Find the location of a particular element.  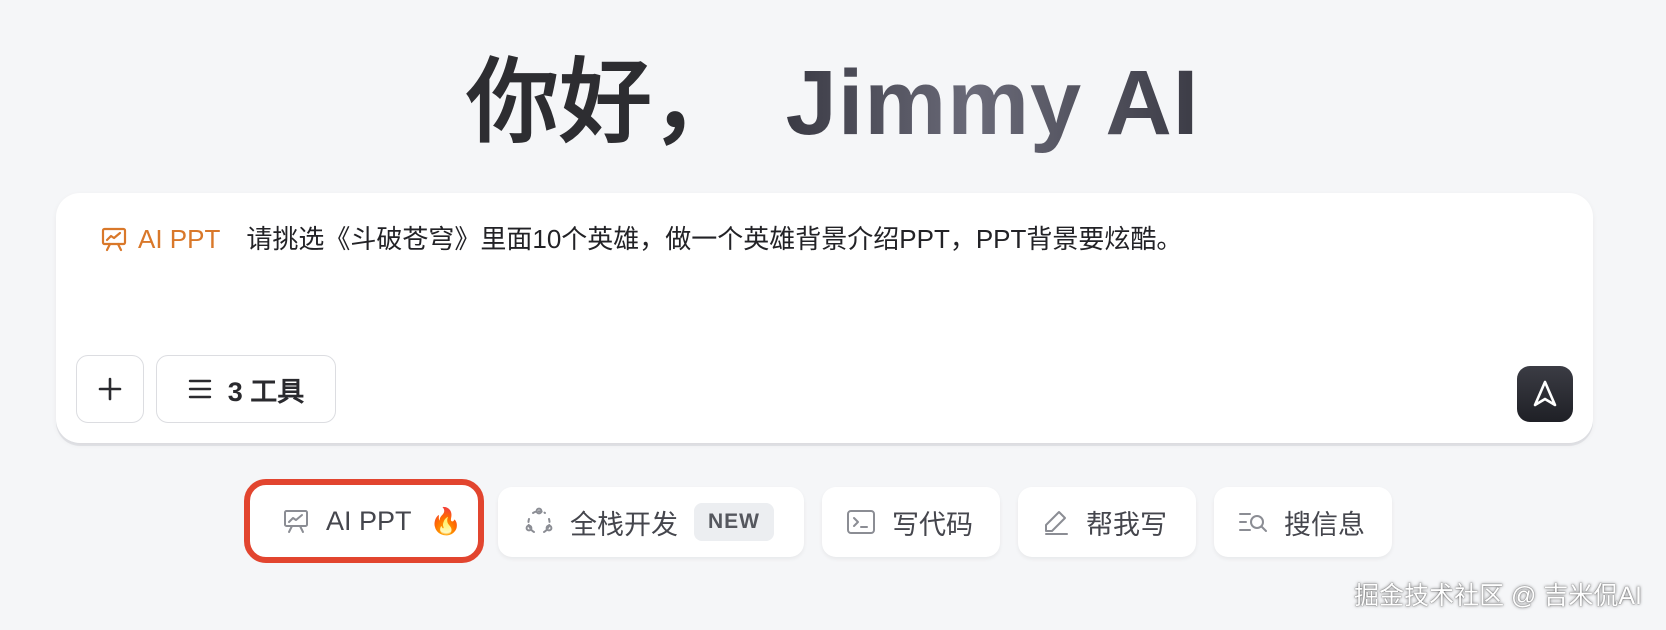

skill-tag-label: AI PPT is located at coordinates (179, 239).